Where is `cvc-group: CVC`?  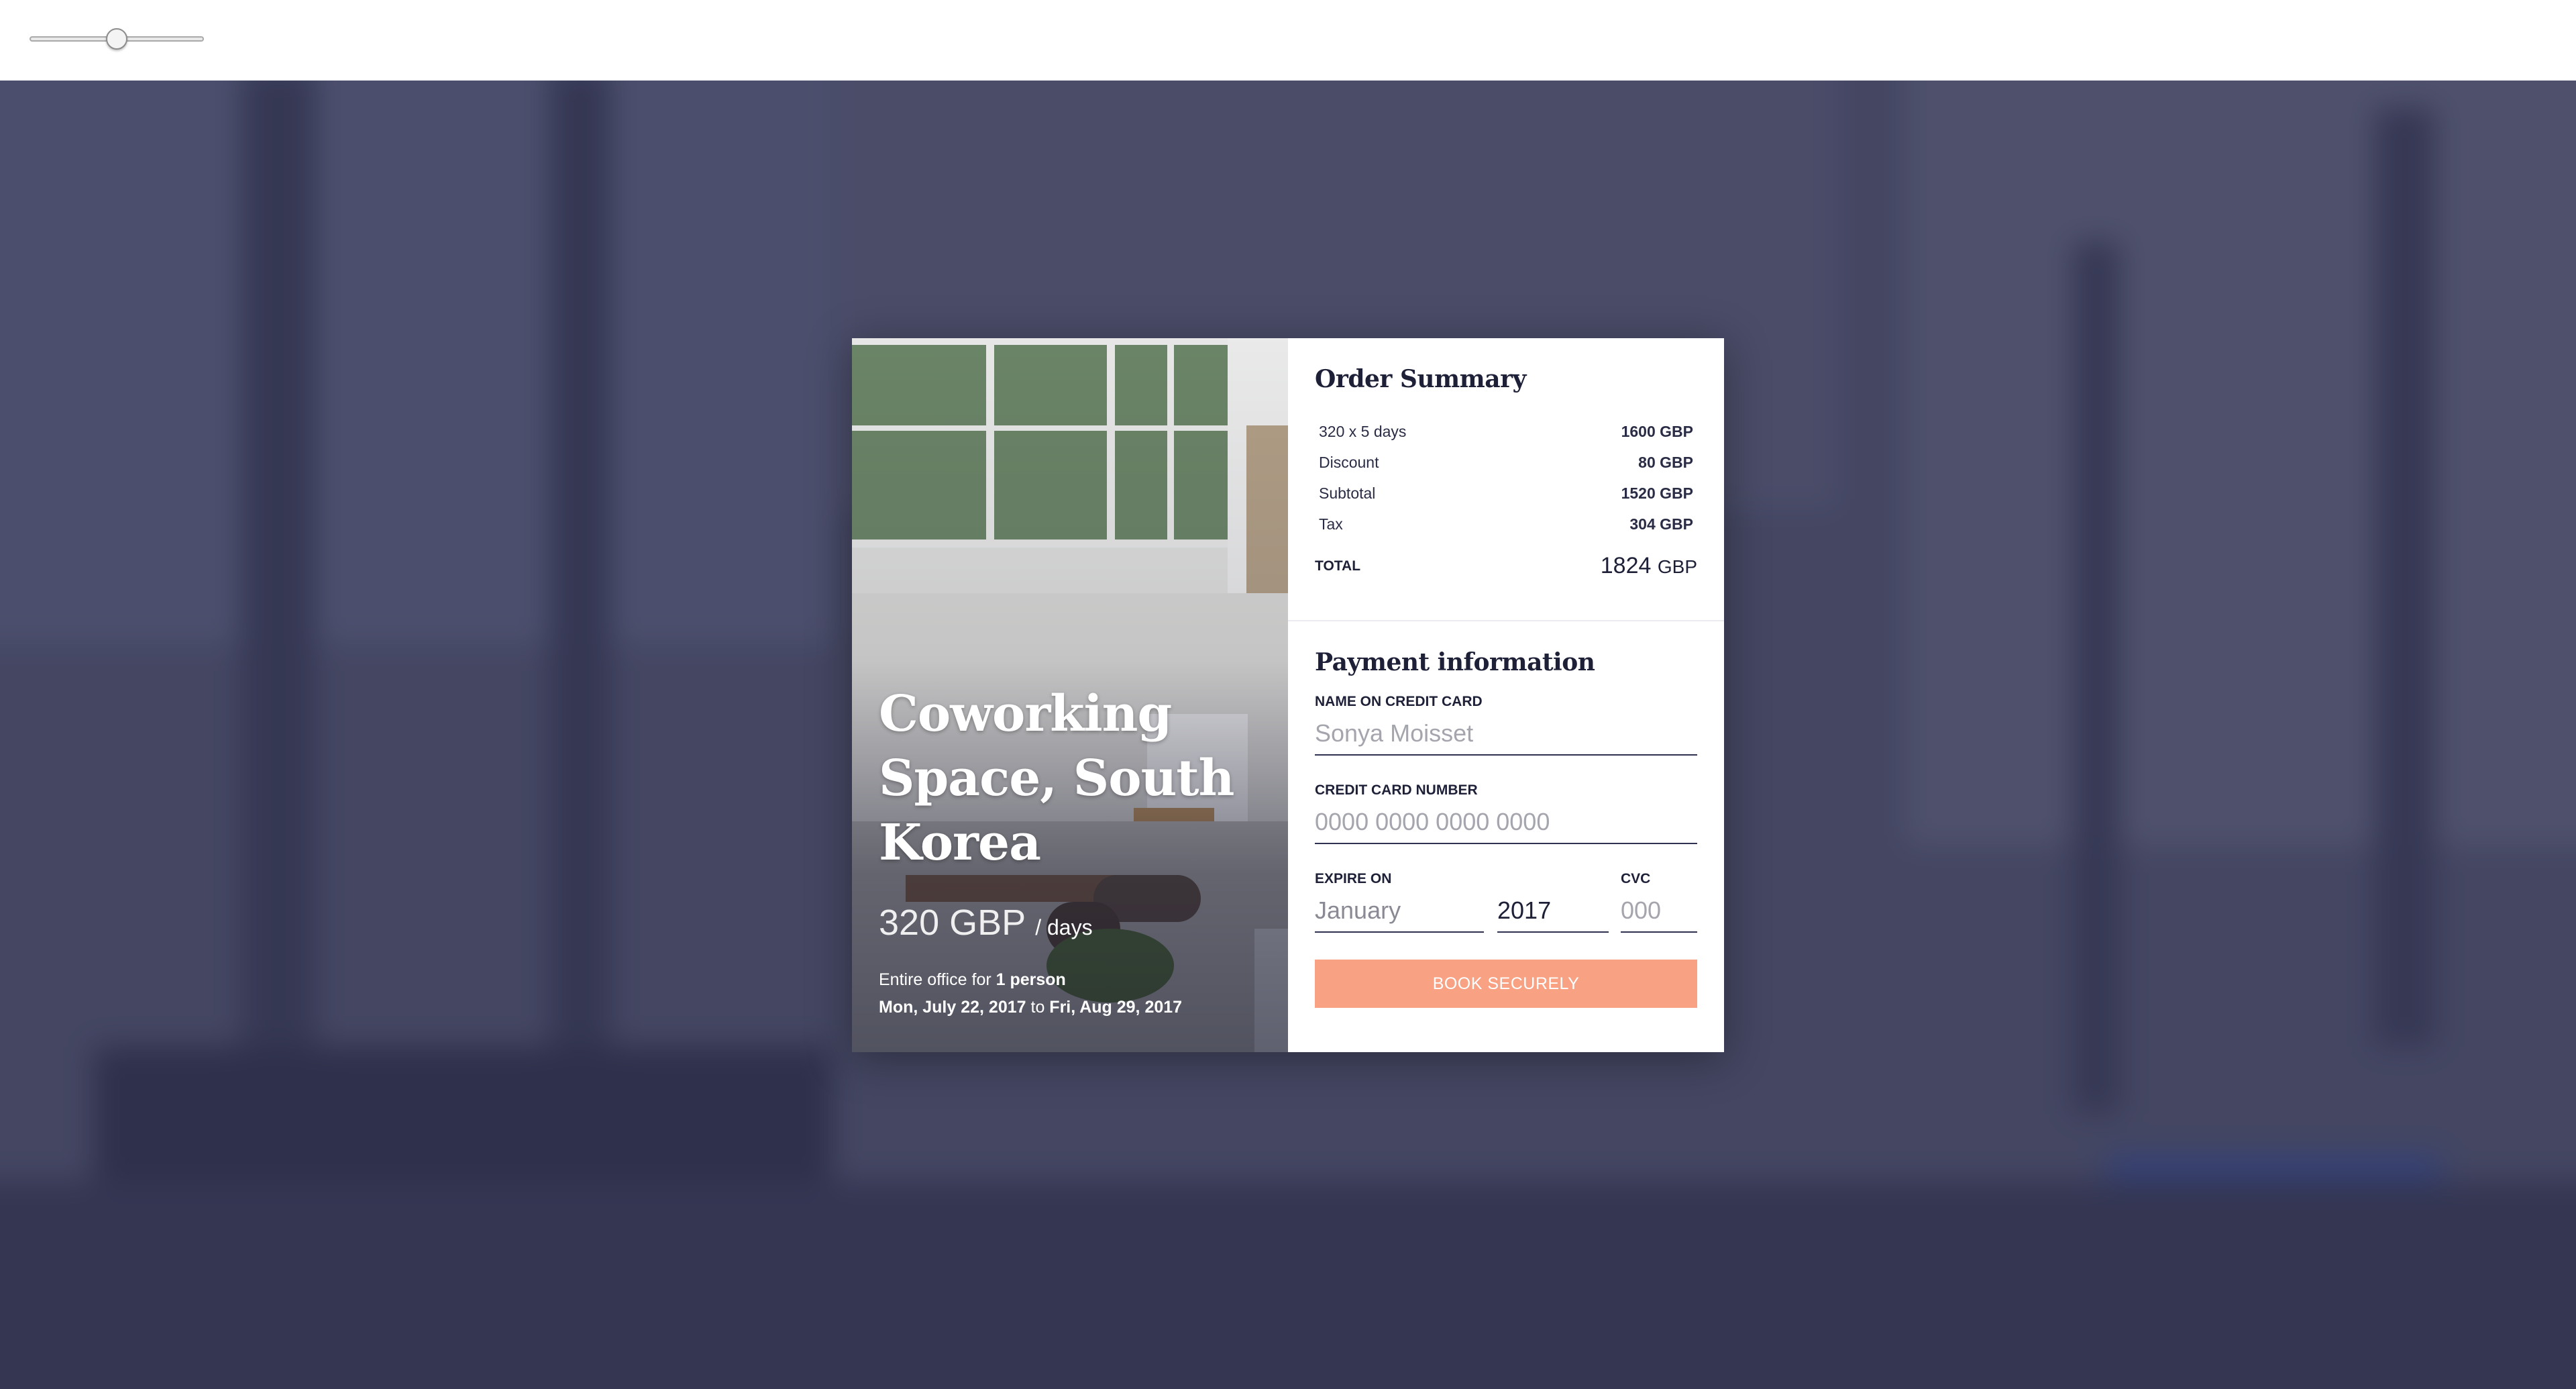
cvc-group: CVC is located at coordinates (1659, 902).